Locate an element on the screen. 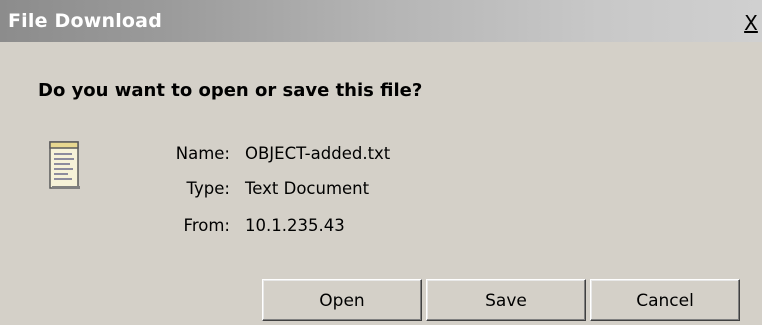 This screenshot has width=762, height=325. title-bar: File Download X is located at coordinates (381, 21).